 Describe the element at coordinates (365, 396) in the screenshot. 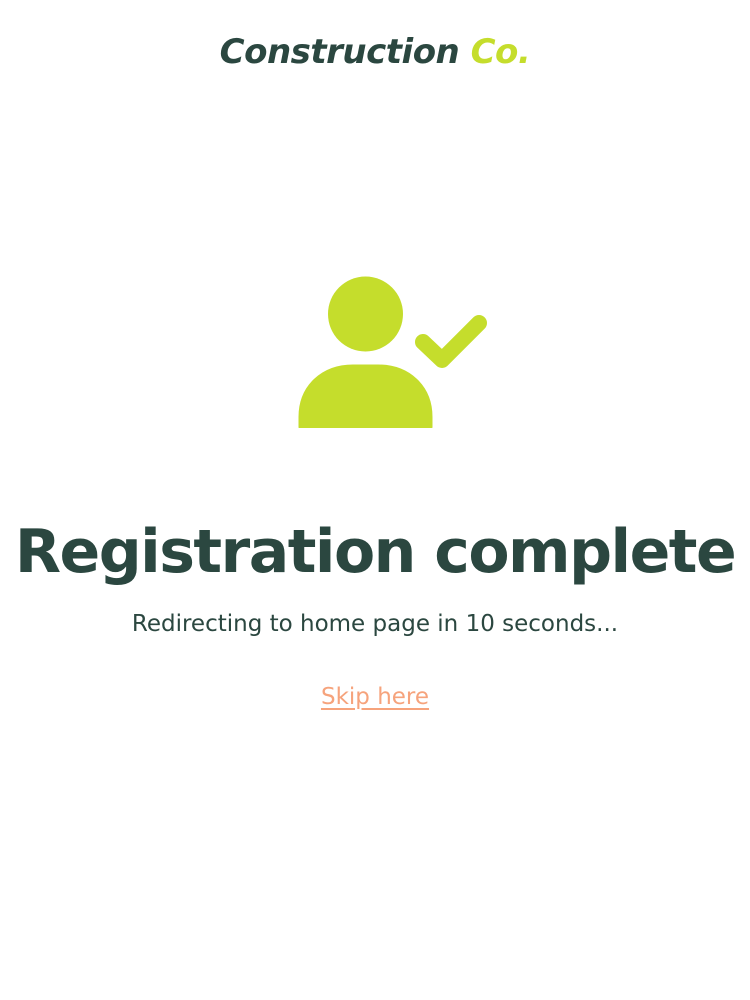

I see `user-body-shape` at that location.